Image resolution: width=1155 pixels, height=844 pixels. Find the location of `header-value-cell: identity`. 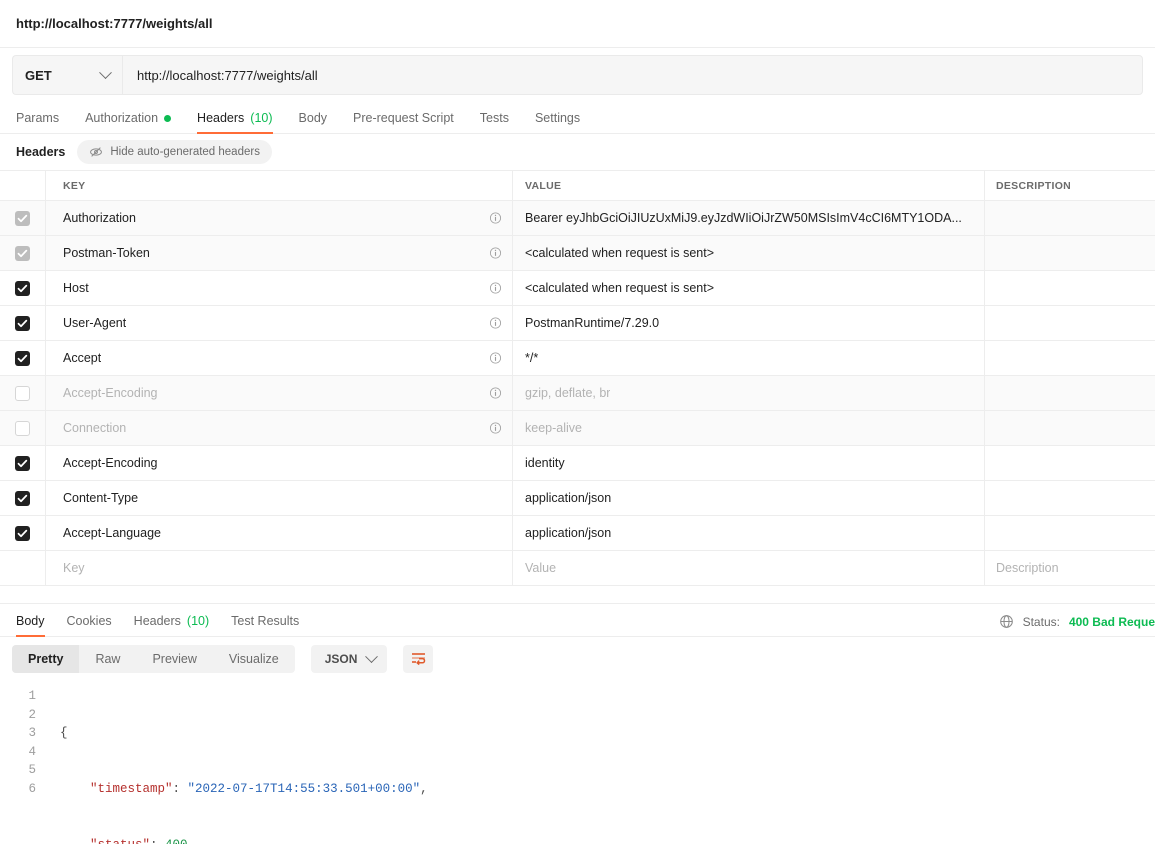

header-value-cell: identity is located at coordinates (748, 463).